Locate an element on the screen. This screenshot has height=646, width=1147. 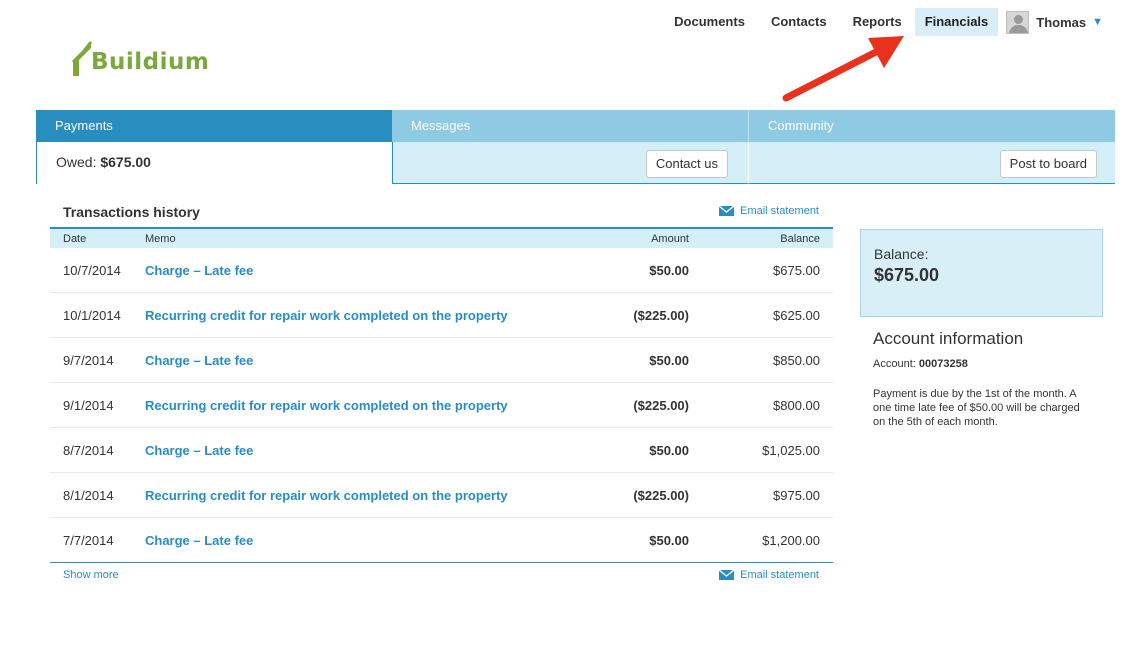
row-date: 9/1/2014 is located at coordinates (88, 405).